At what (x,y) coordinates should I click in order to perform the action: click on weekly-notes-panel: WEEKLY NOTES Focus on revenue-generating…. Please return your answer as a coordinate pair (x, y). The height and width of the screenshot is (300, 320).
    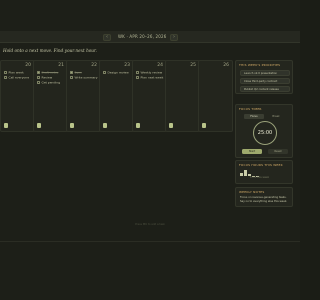
    Looking at the image, I should click on (264, 197).